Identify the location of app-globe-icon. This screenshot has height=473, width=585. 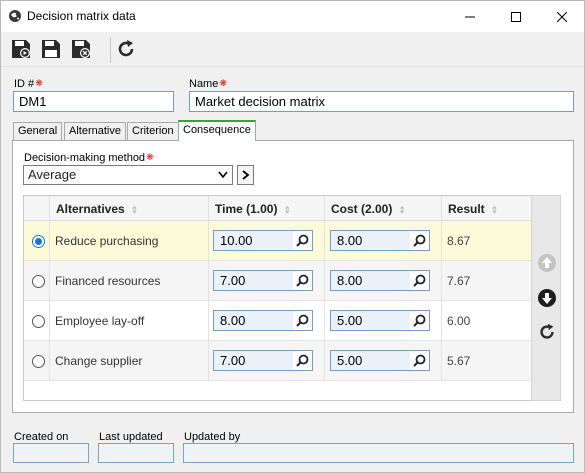
(15, 16).